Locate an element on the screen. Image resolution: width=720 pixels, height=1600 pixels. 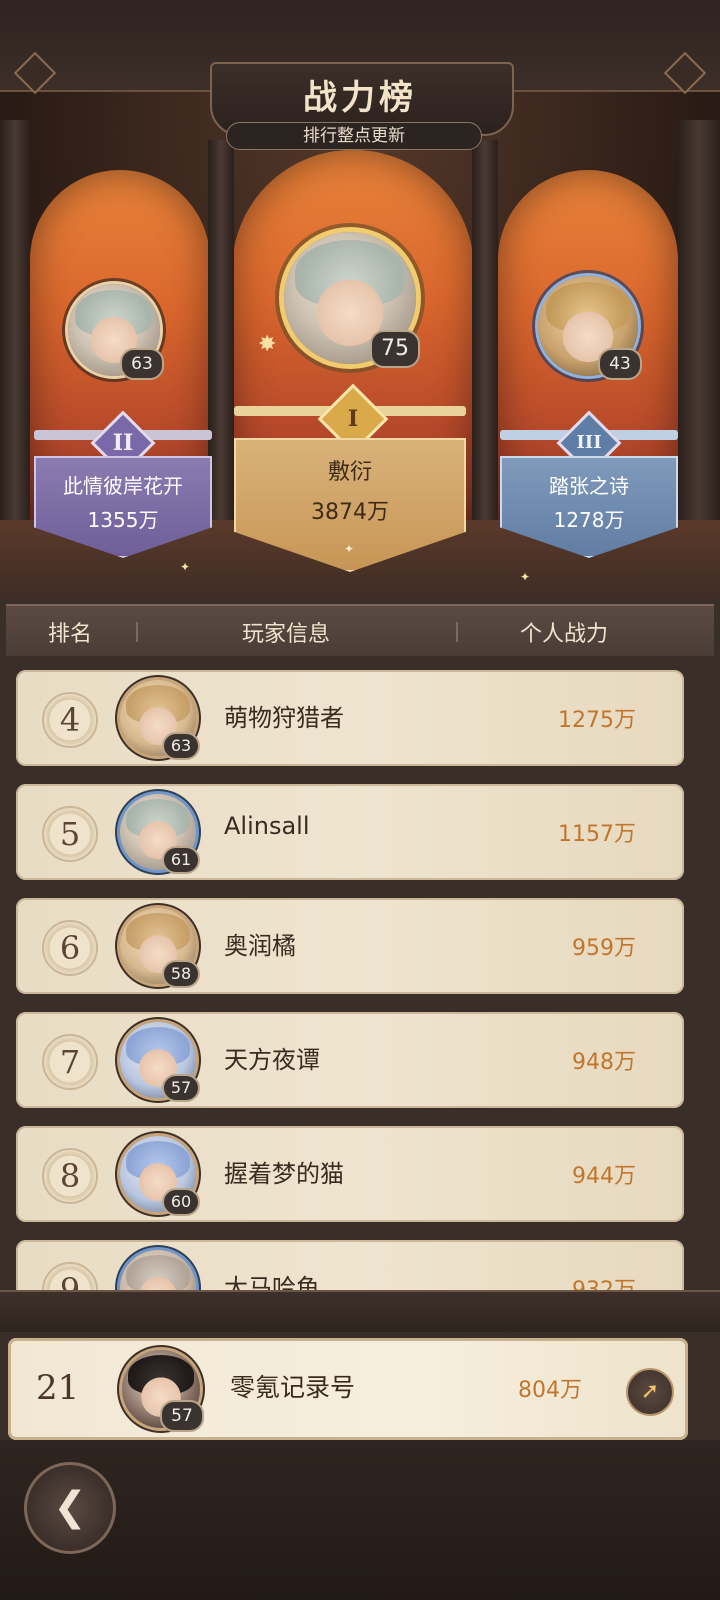
my-power: 804万 is located at coordinates (550, 1390).